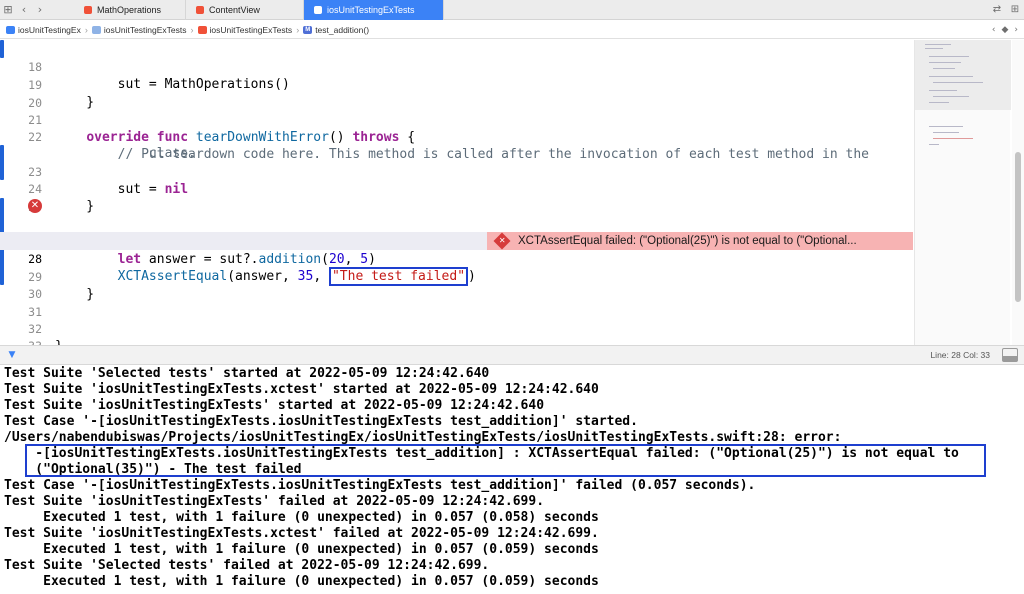 The width and height of the screenshot is (1024, 594). I want to click on code-line: 18 sut = MathOperations(), so click(456, 66).